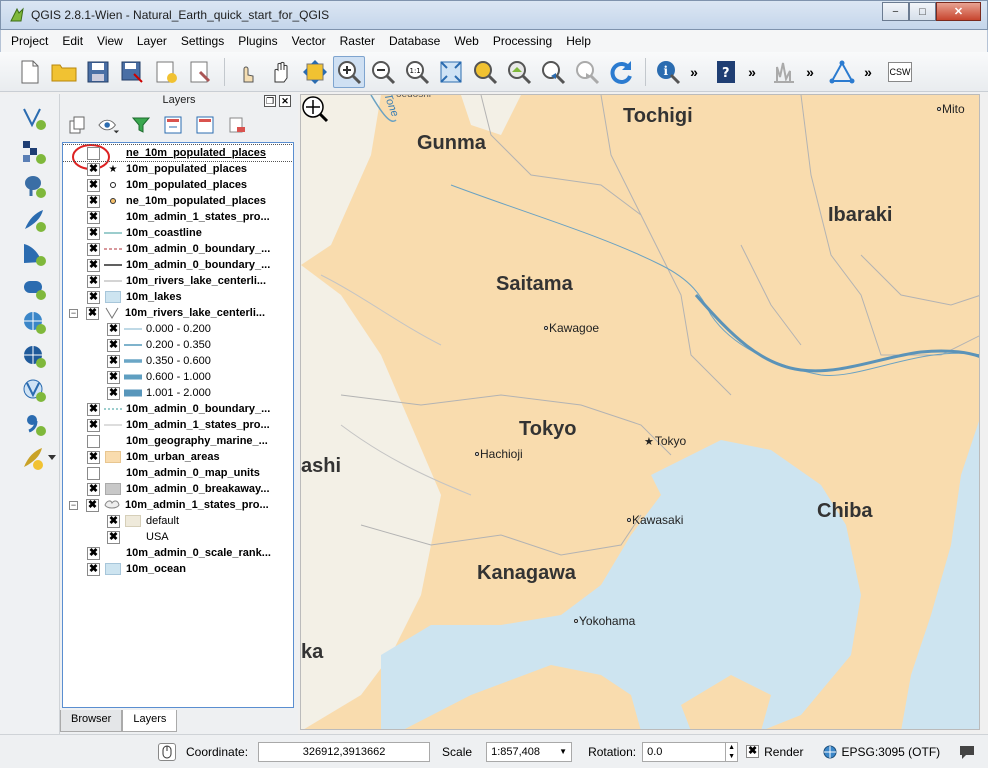 This screenshot has height=768, width=988. I want to click on add-delimited-text-button, so click(34, 424).